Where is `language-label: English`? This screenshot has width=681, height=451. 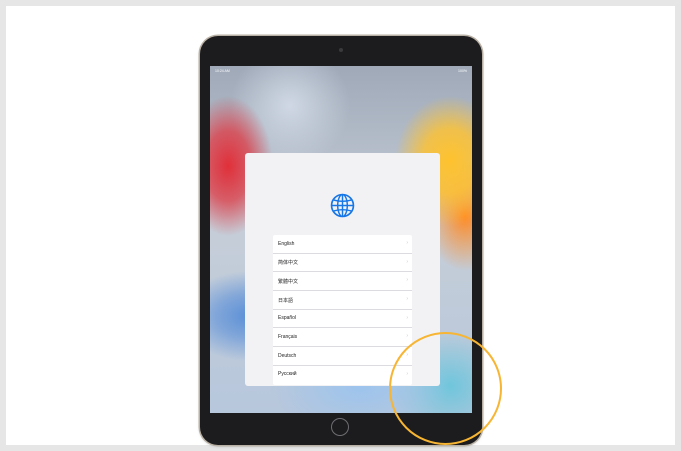 language-label: English is located at coordinates (286, 243).